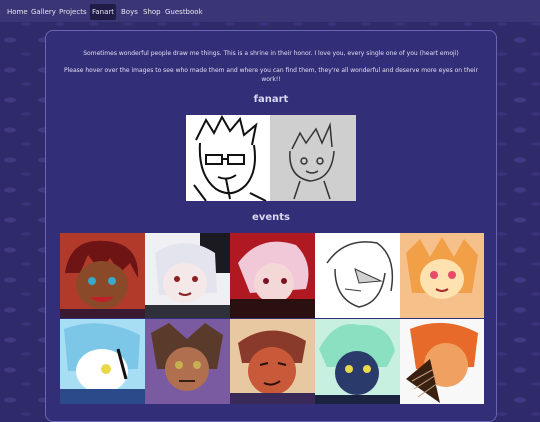 The height and width of the screenshot is (422, 540). Describe the element at coordinates (17, 12) in the screenshot. I see `nav-home: Home` at that location.